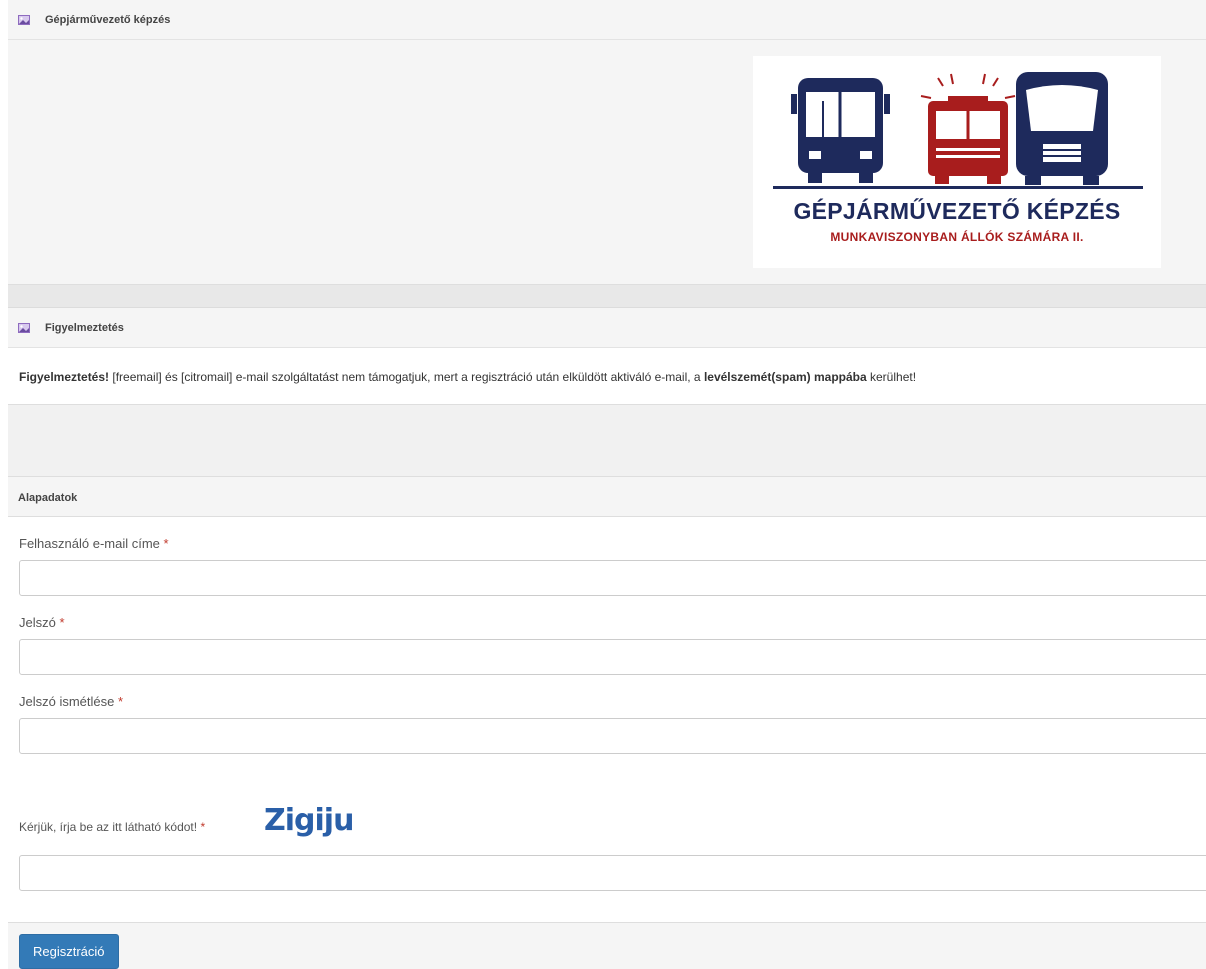 The image size is (1206, 969). I want to click on logo-subtitle: MUNKAVISZONYBAN ÁLLÓK SZÁMÁRA II., so click(957, 237).